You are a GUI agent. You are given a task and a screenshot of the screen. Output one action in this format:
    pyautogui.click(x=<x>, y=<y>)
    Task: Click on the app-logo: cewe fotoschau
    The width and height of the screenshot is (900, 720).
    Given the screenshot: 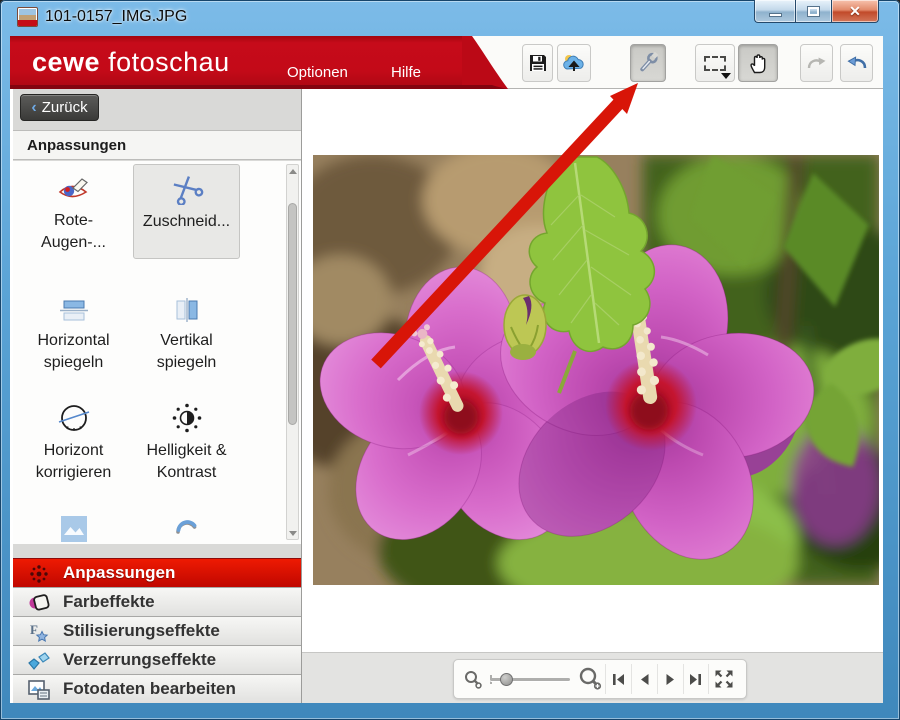 What is the action you would take?
    pyautogui.click(x=131, y=62)
    